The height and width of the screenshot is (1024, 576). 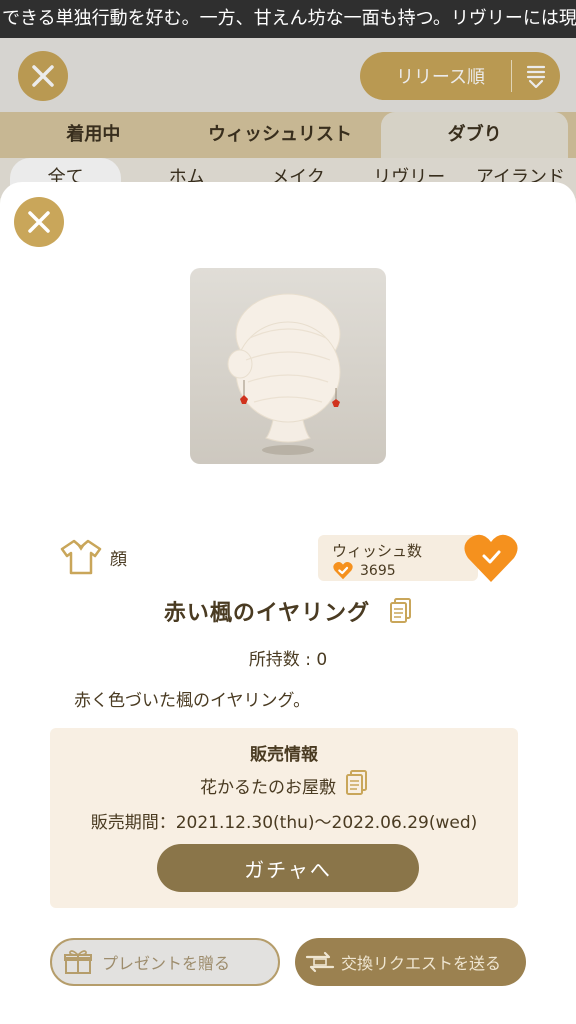 I want to click on copy-shop-button, so click(x=357, y=785).